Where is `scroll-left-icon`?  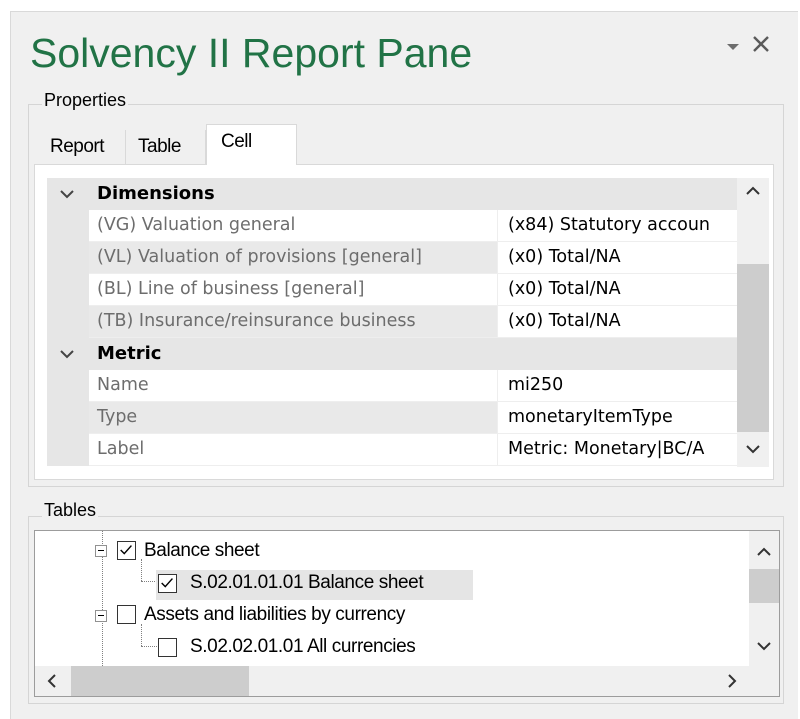 scroll-left-icon is located at coordinates (52, 681).